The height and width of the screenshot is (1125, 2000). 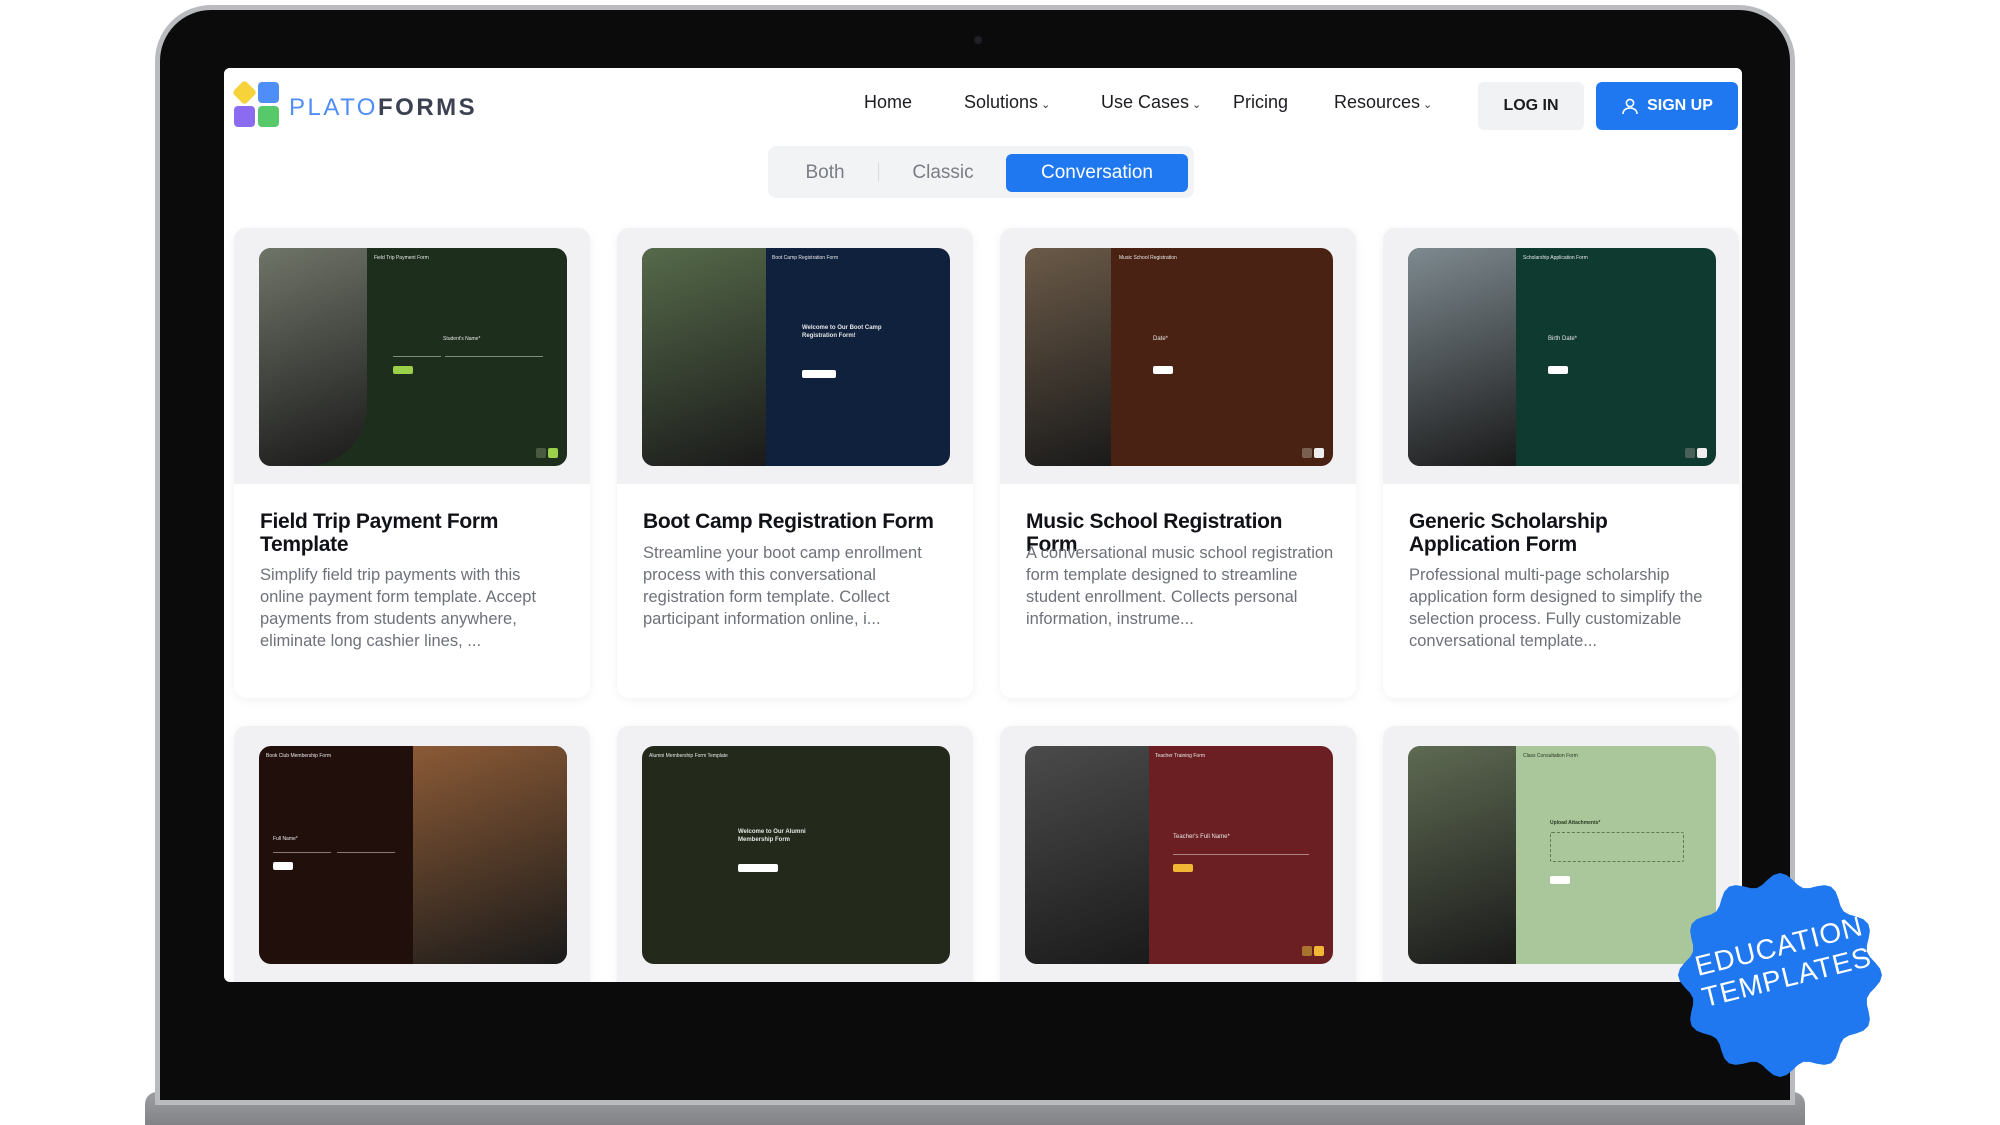 I want to click on template-thumbnail: Field Trip Payment Form Student's Name*, so click(x=413, y=357).